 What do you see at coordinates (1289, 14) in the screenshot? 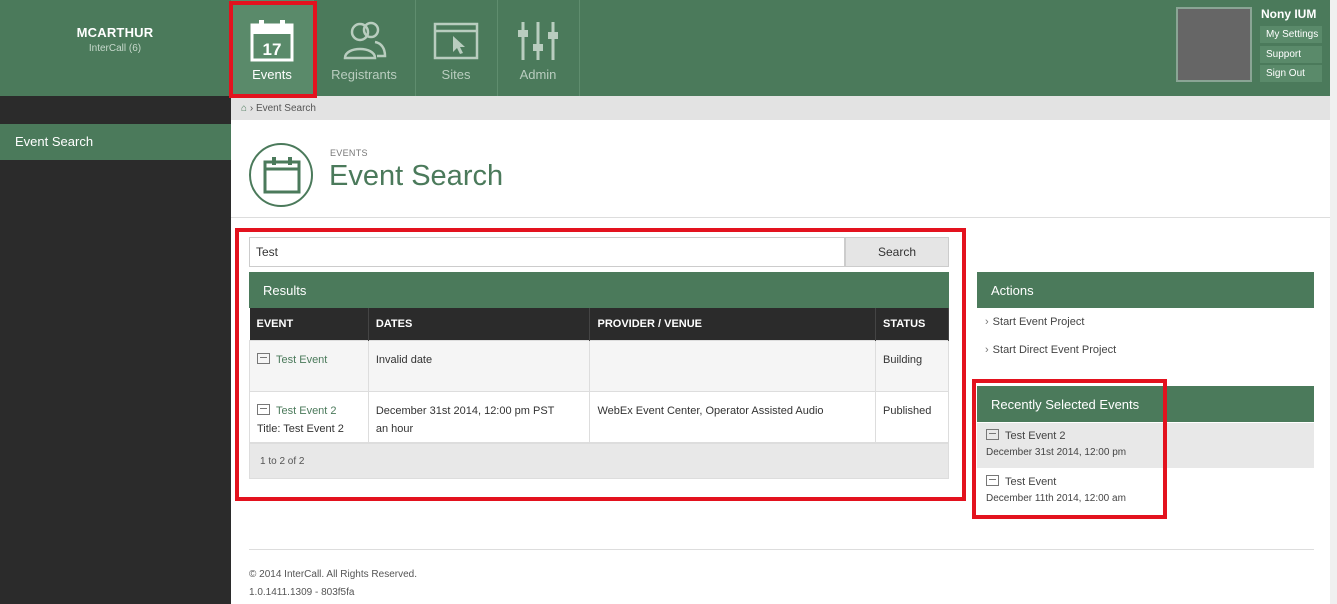
I see `user-name: Nony IUM` at bounding box center [1289, 14].